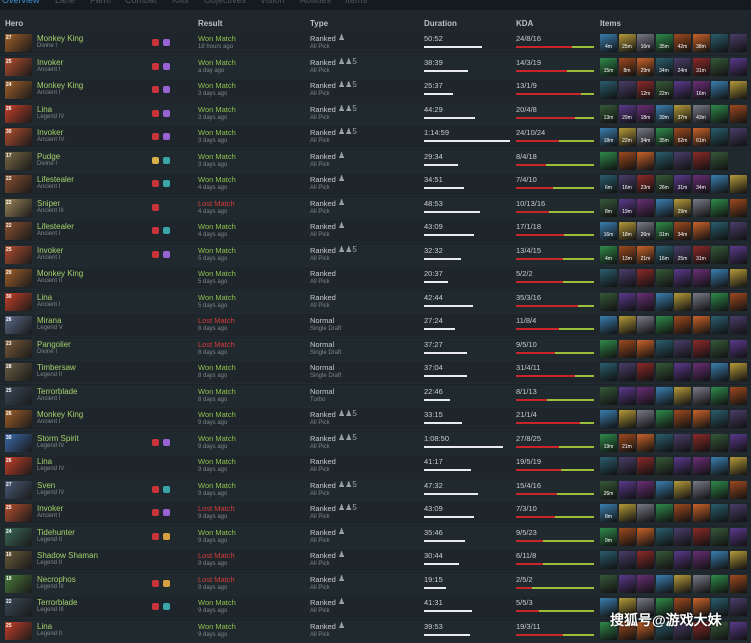 The height and width of the screenshot is (643, 751). What do you see at coordinates (664, 66) in the screenshot?
I see `item-icon: 34m` at bounding box center [664, 66].